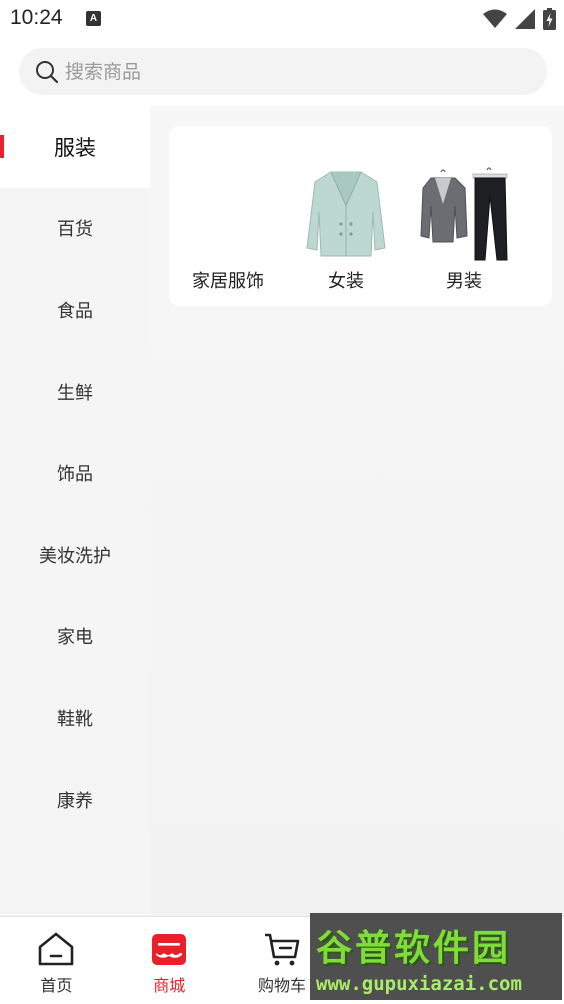 The width and height of the screenshot is (564, 1004). Describe the element at coordinates (47, 72) in the screenshot. I see `search-icon` at that location.